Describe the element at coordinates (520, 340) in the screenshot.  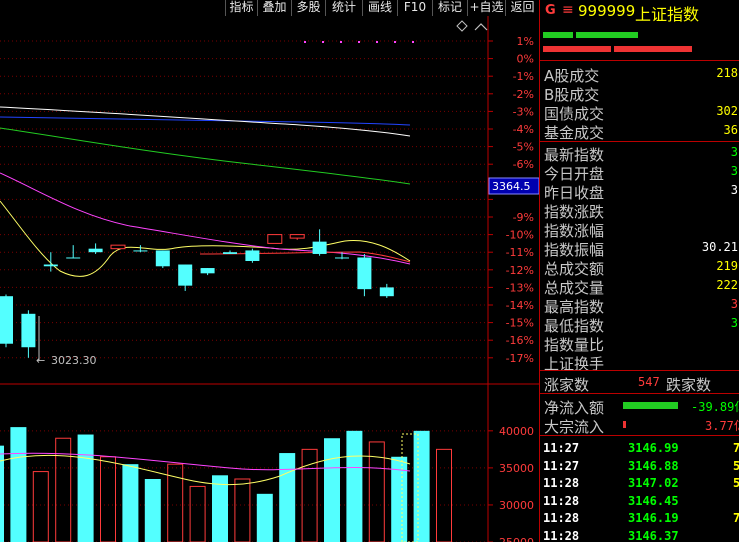
I see `axis-pct-label: -16%` at that location.